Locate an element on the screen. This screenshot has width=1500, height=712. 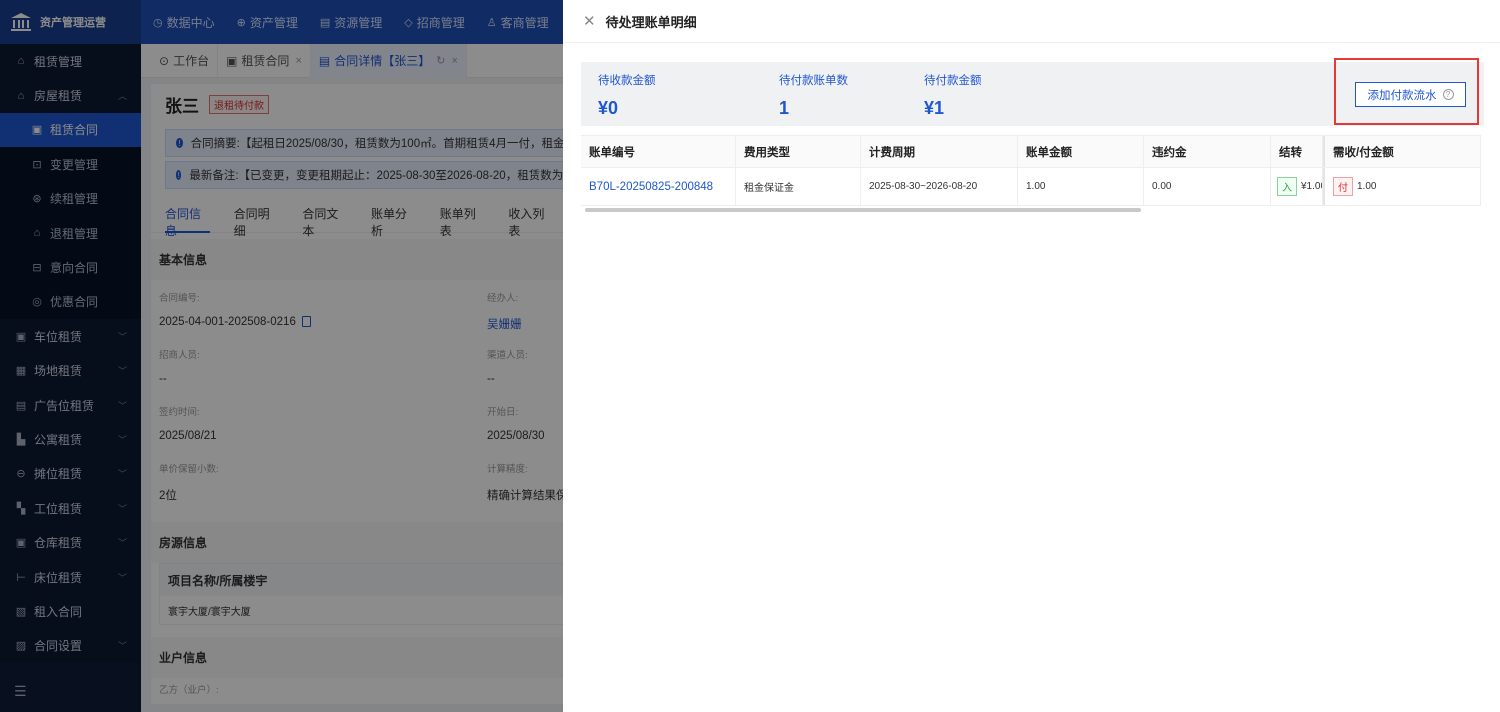
col-amount: 账单金额 is located at coordinates (1081, 151).